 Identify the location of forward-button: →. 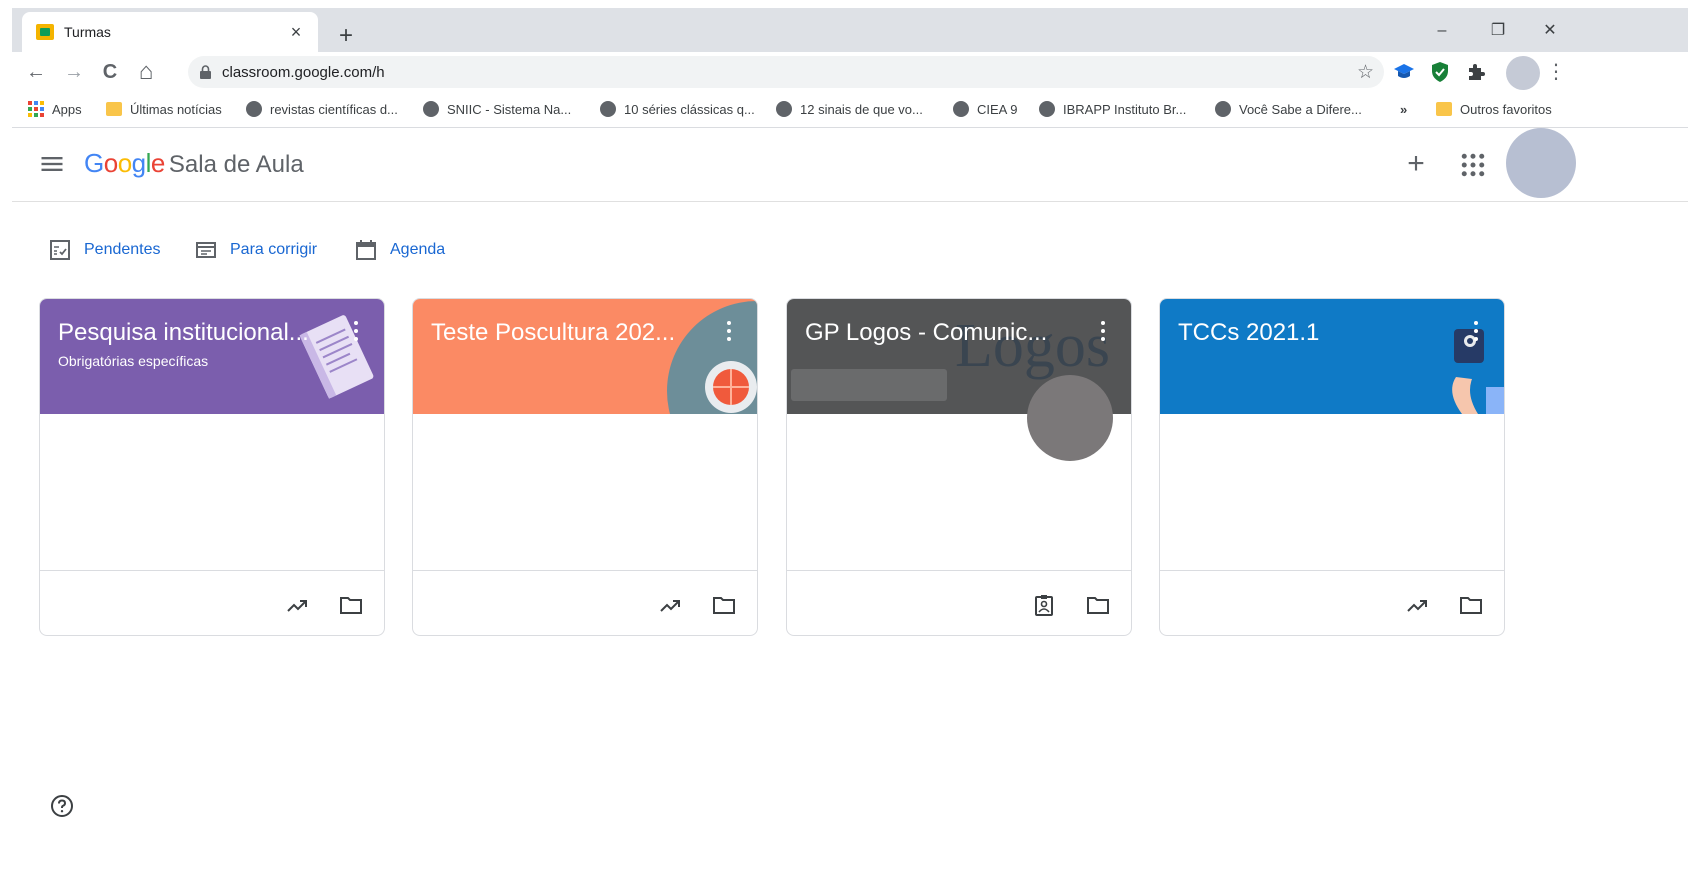
(74, 72).